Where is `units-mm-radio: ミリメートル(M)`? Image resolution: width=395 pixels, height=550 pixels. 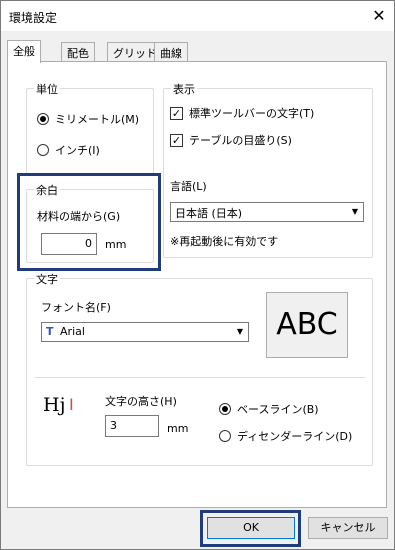 units-mm-radio: ミリメートル(M) is located at coordinates (88, 119).